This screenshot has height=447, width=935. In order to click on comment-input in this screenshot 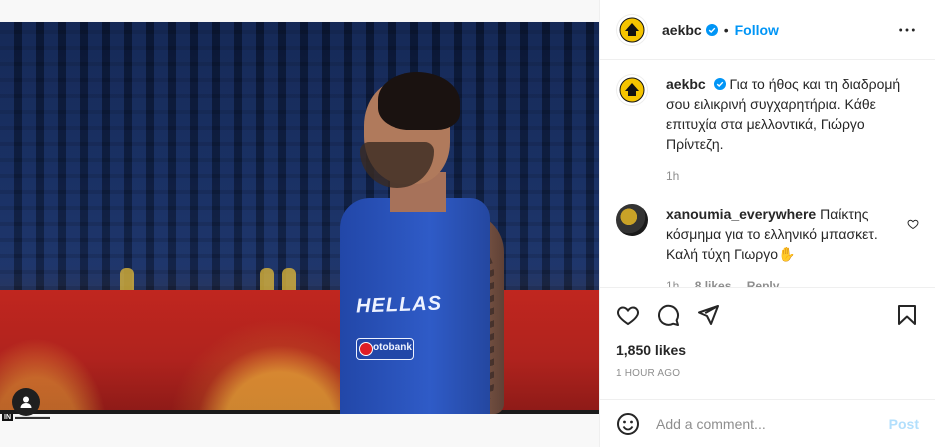, I will do `click(772, 423)`.